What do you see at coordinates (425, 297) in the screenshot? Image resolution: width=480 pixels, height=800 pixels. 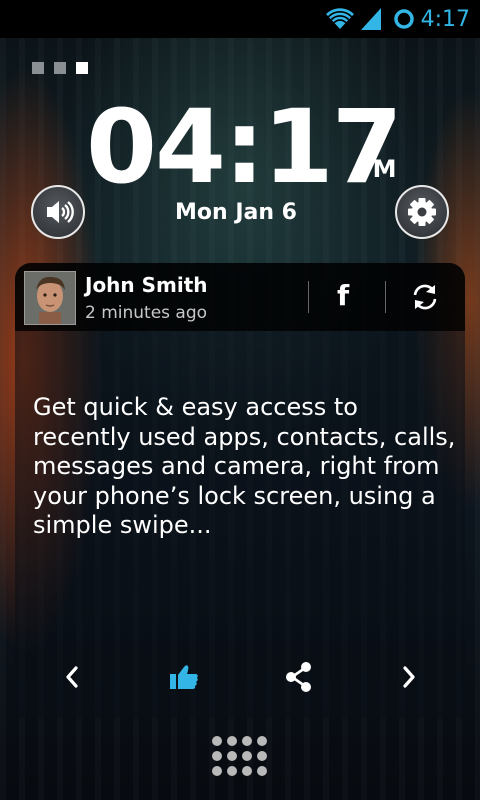 I see `refresh-icon` at bounding box center [425, 297].